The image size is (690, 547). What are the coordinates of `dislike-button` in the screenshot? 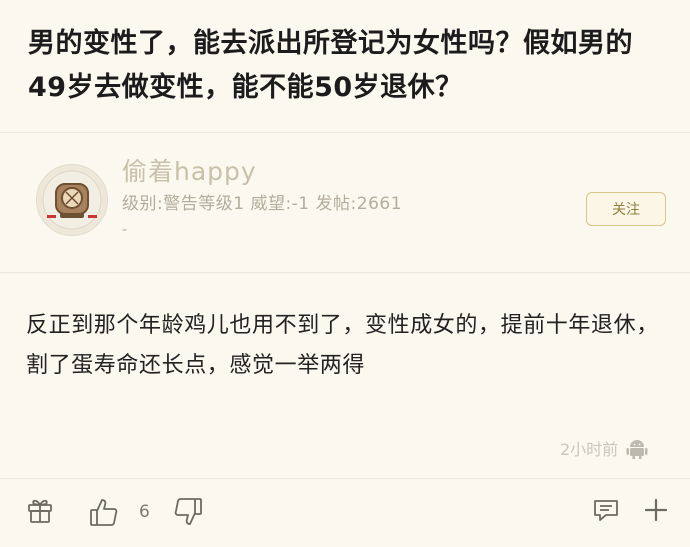 It's located at (188, 512).